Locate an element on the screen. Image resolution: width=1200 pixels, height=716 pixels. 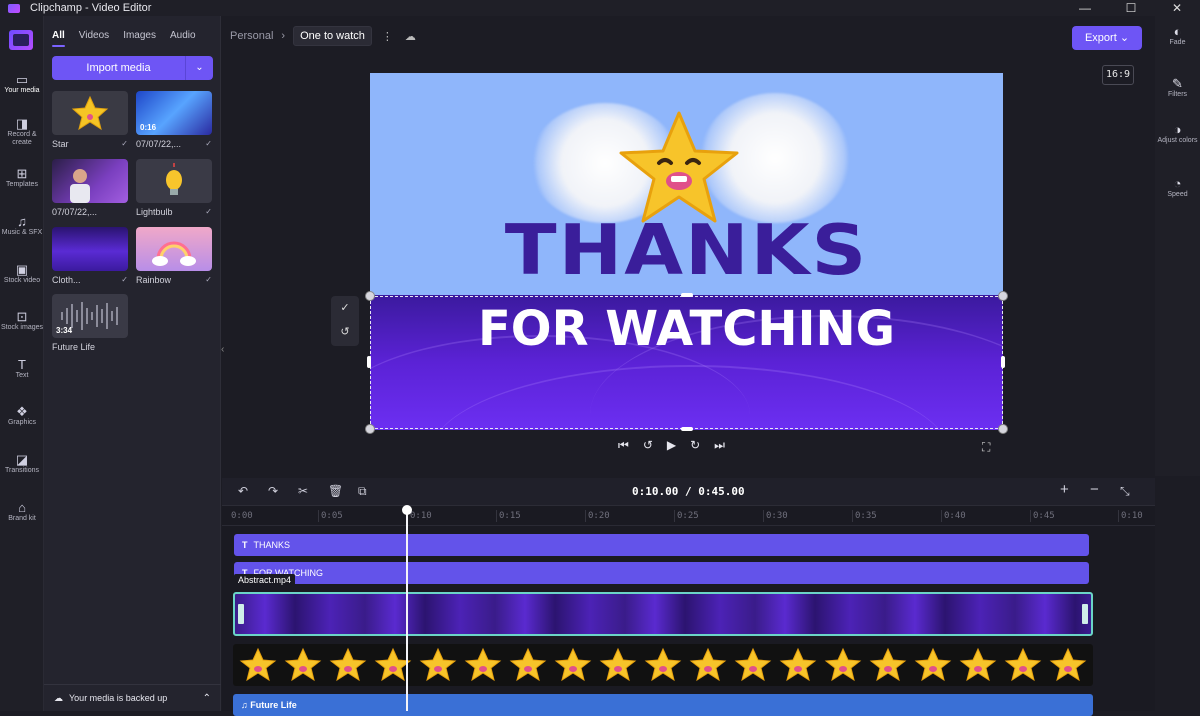
aspect-ratio-button: 16:9 is located at coordinates (1118, 75).